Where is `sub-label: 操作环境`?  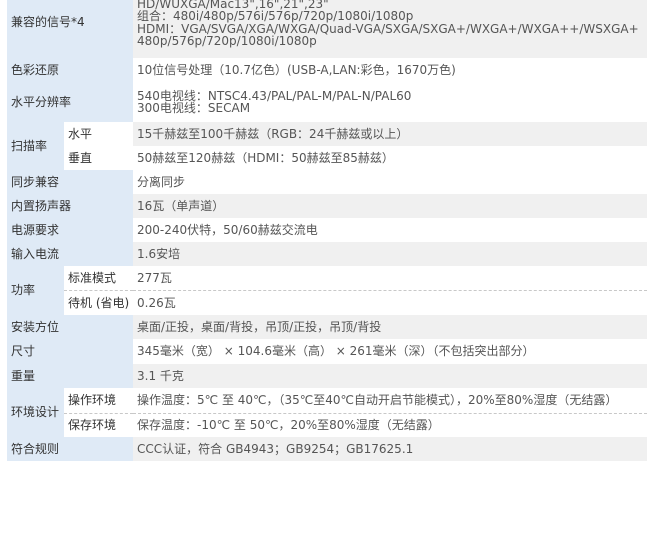 sub-label: 操作环境 is located at coordinates (99, 401).